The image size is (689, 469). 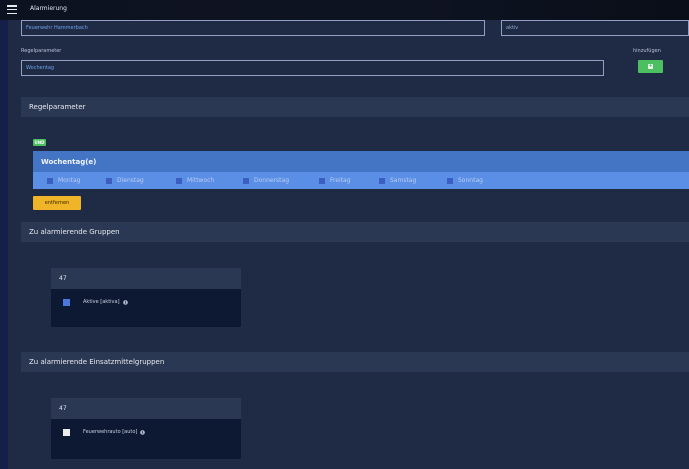 I want to click on day-option-donnerstag: Donnerstag, so click(x=266, y=180).